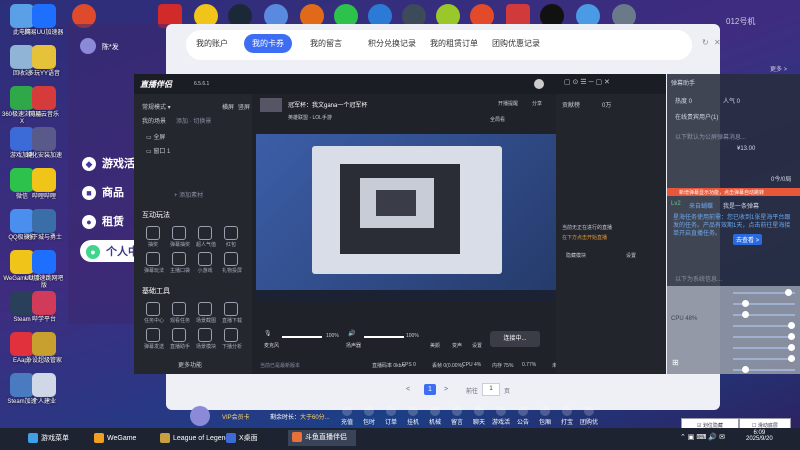 The width and height of the screenshot is (800, 450). I want to click on tool-button: 抽奖, so click(153, 237).